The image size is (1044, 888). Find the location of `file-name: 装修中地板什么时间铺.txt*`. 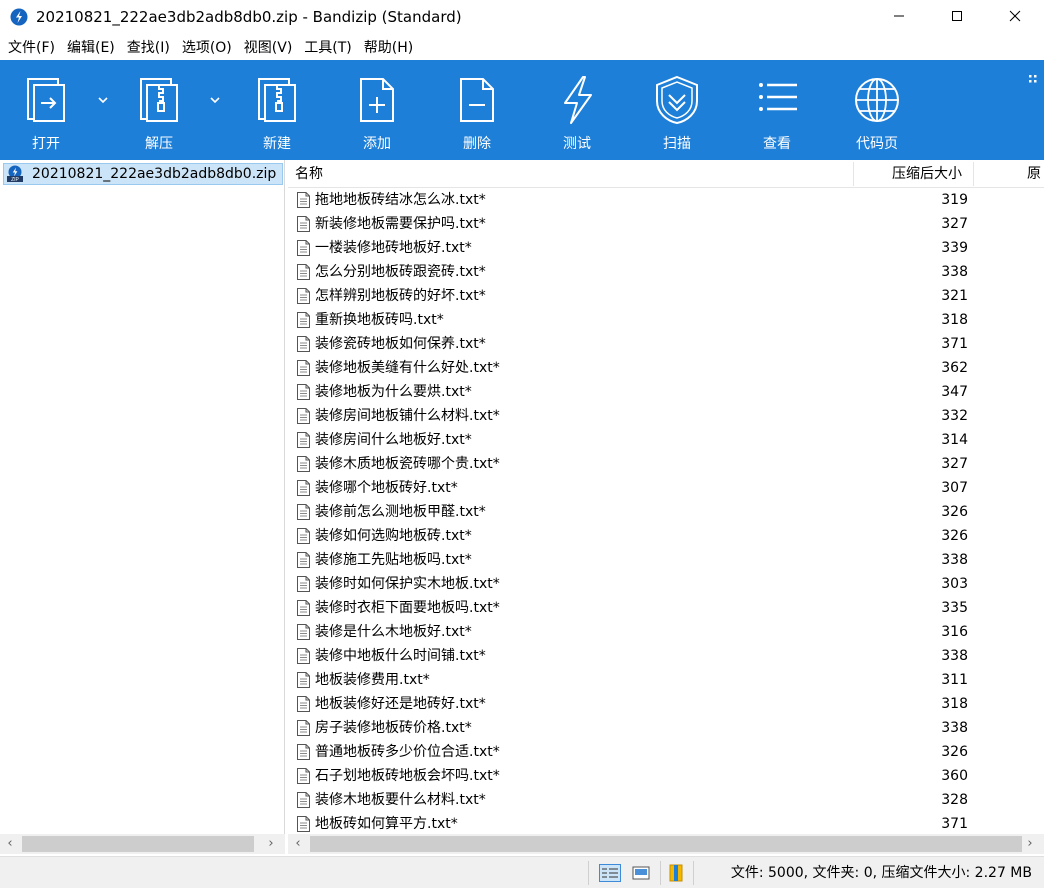

file-name: 装修中地板什么时间铺.txt* is located at coordinates (400, 656).